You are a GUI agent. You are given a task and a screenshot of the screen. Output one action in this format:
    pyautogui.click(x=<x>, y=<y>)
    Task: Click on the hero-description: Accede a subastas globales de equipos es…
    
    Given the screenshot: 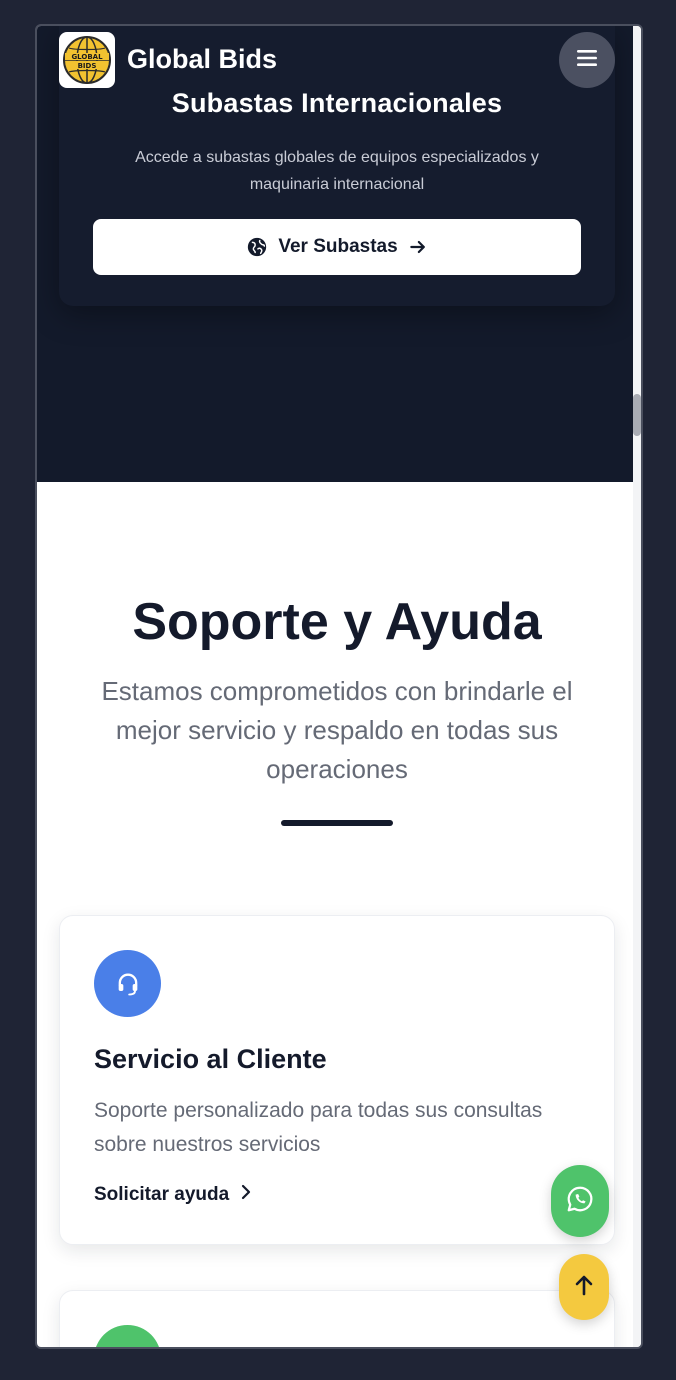 What is the action you would take?
    pyautogui.click(x=337, y=171)
    